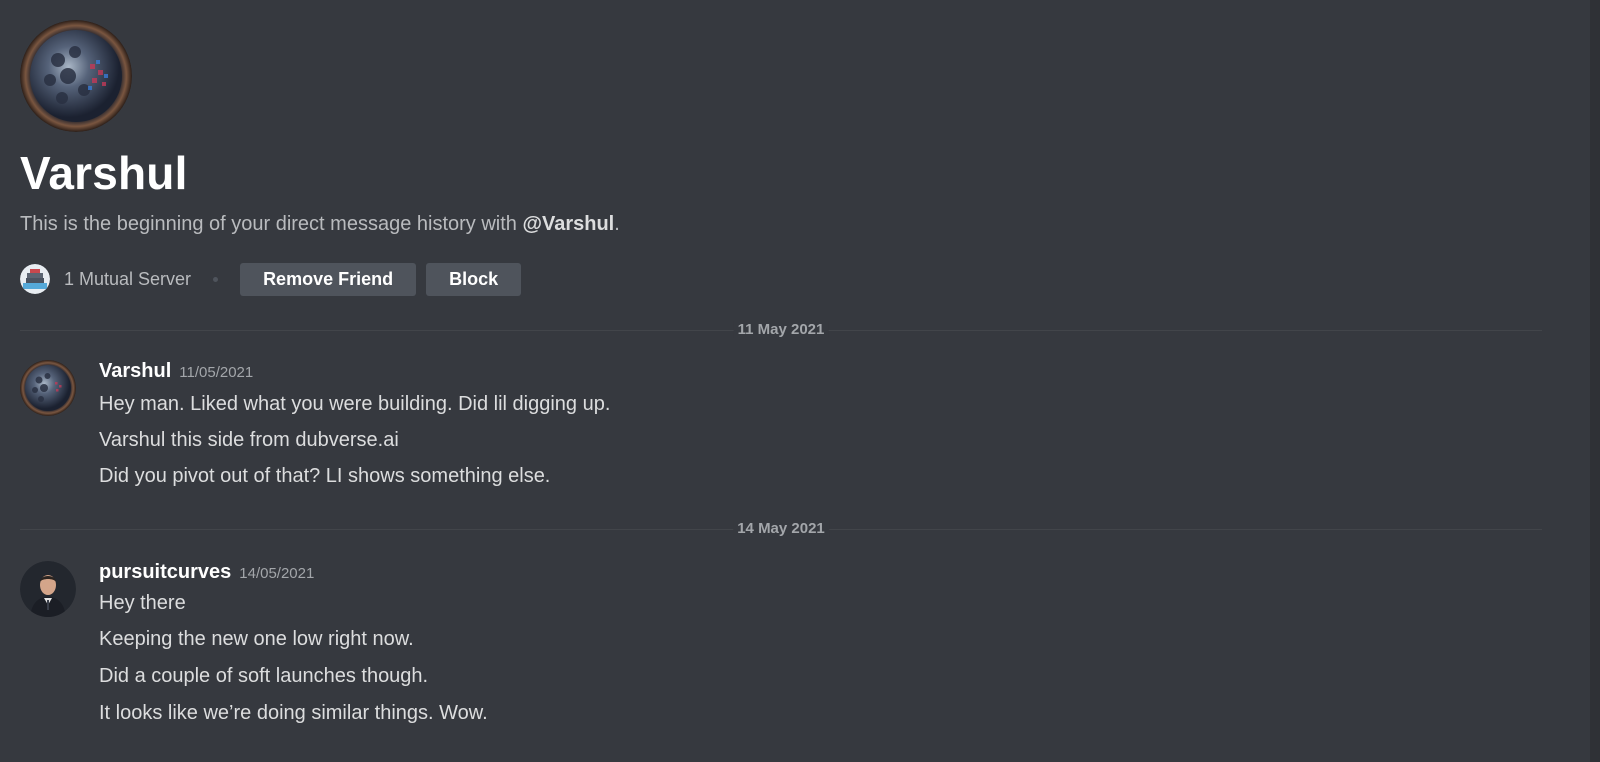  I want to click on message-text: Hey there, so click(142, 603).